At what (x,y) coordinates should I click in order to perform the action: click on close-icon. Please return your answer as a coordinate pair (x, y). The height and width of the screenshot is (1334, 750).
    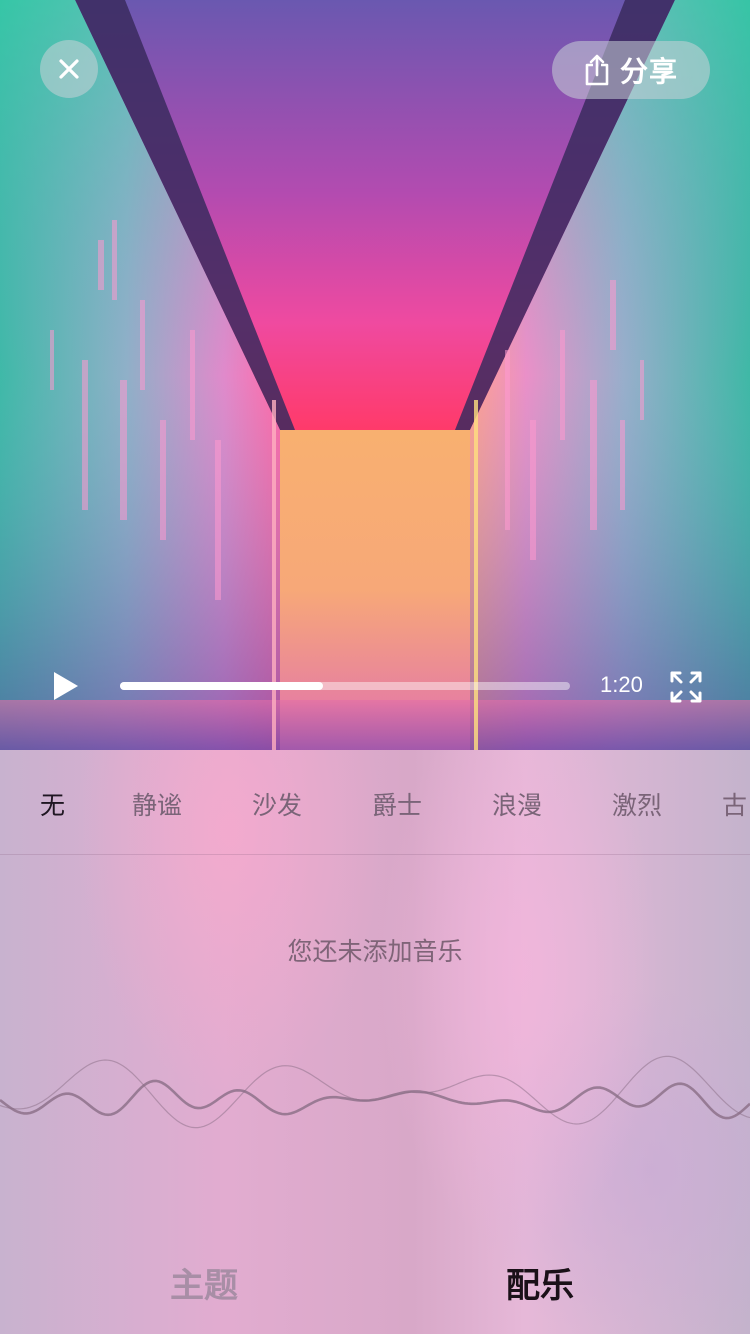
    Looking at the image, I should click on (69, 69).